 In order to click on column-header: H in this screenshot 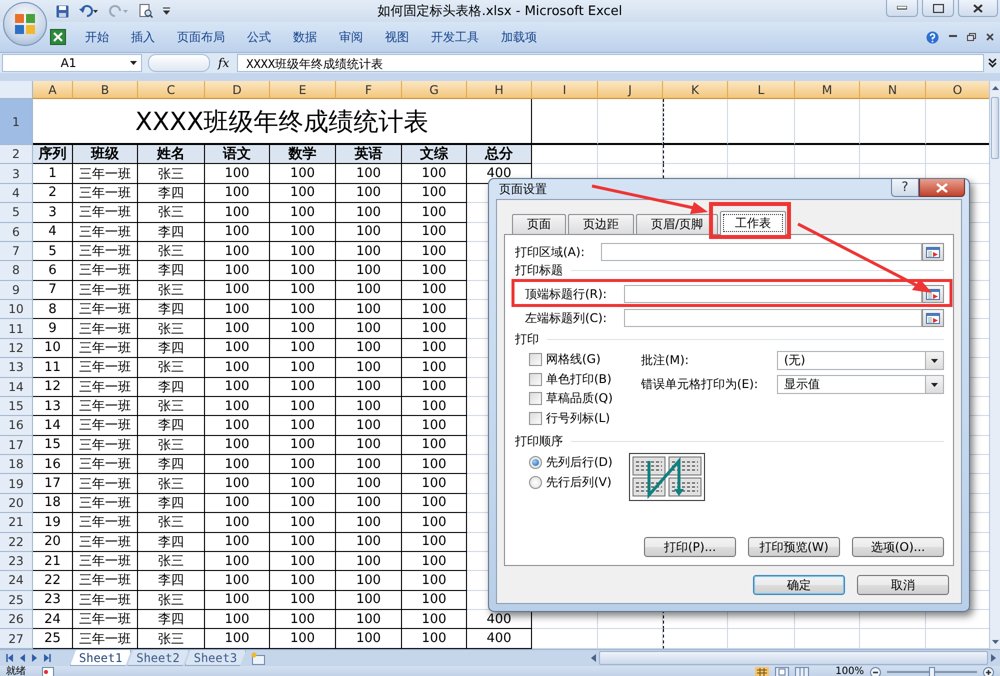, I will do `click(499, 90)`.